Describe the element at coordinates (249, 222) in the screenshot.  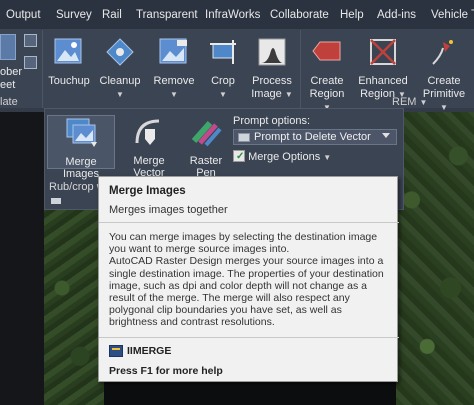
I see `tooltip-divider` at that location.